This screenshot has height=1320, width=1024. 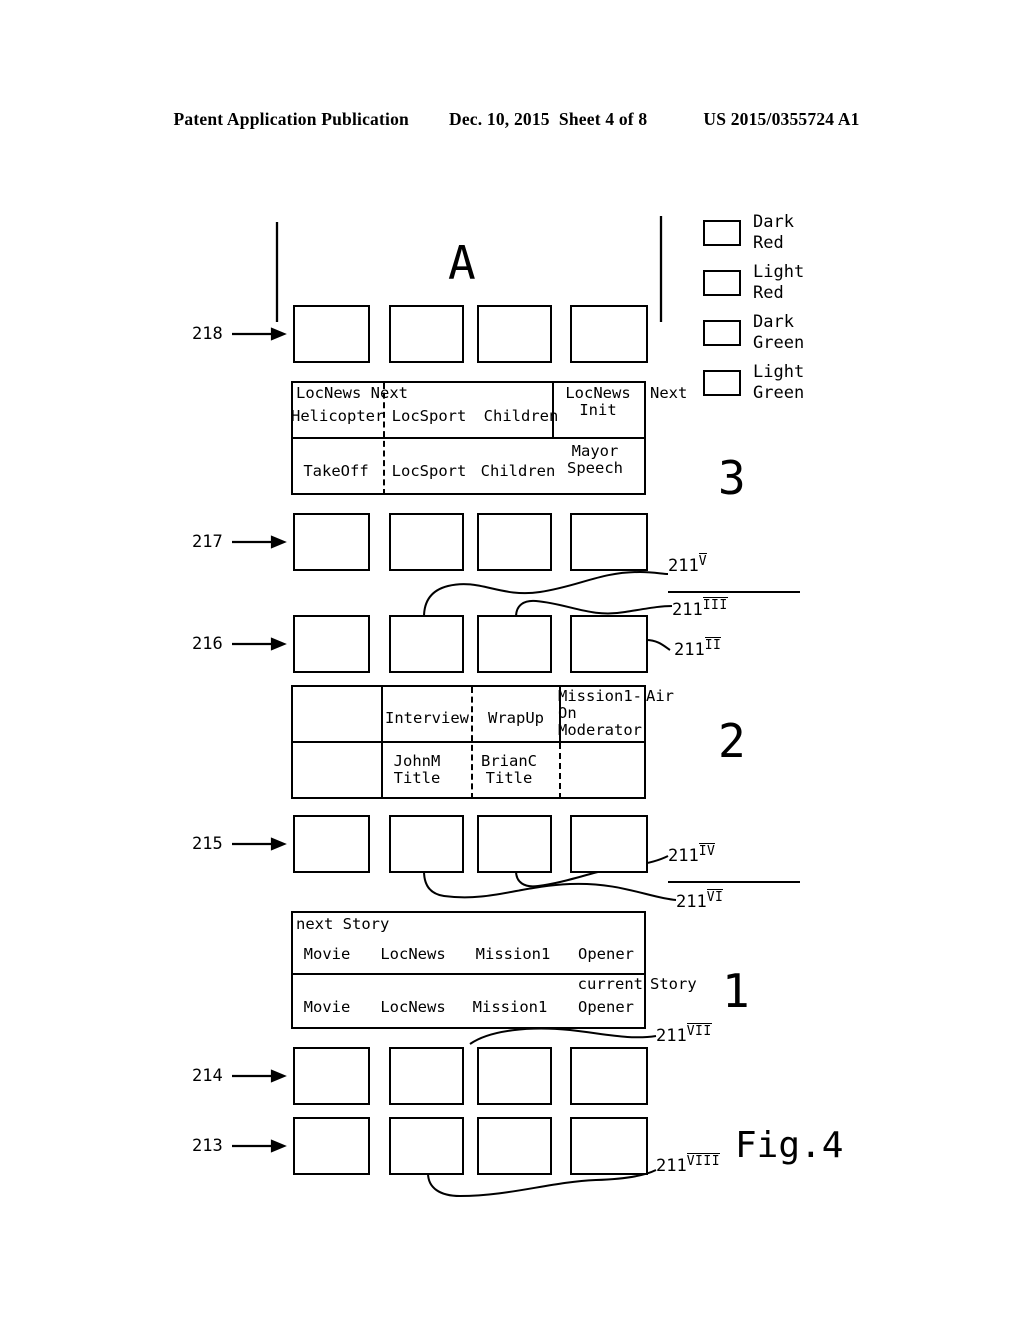 What do you see at coordinates (684, 1034) in the screenshot?
I see `callout-211-VII: 211VII` at bounding box center [684, 1034].